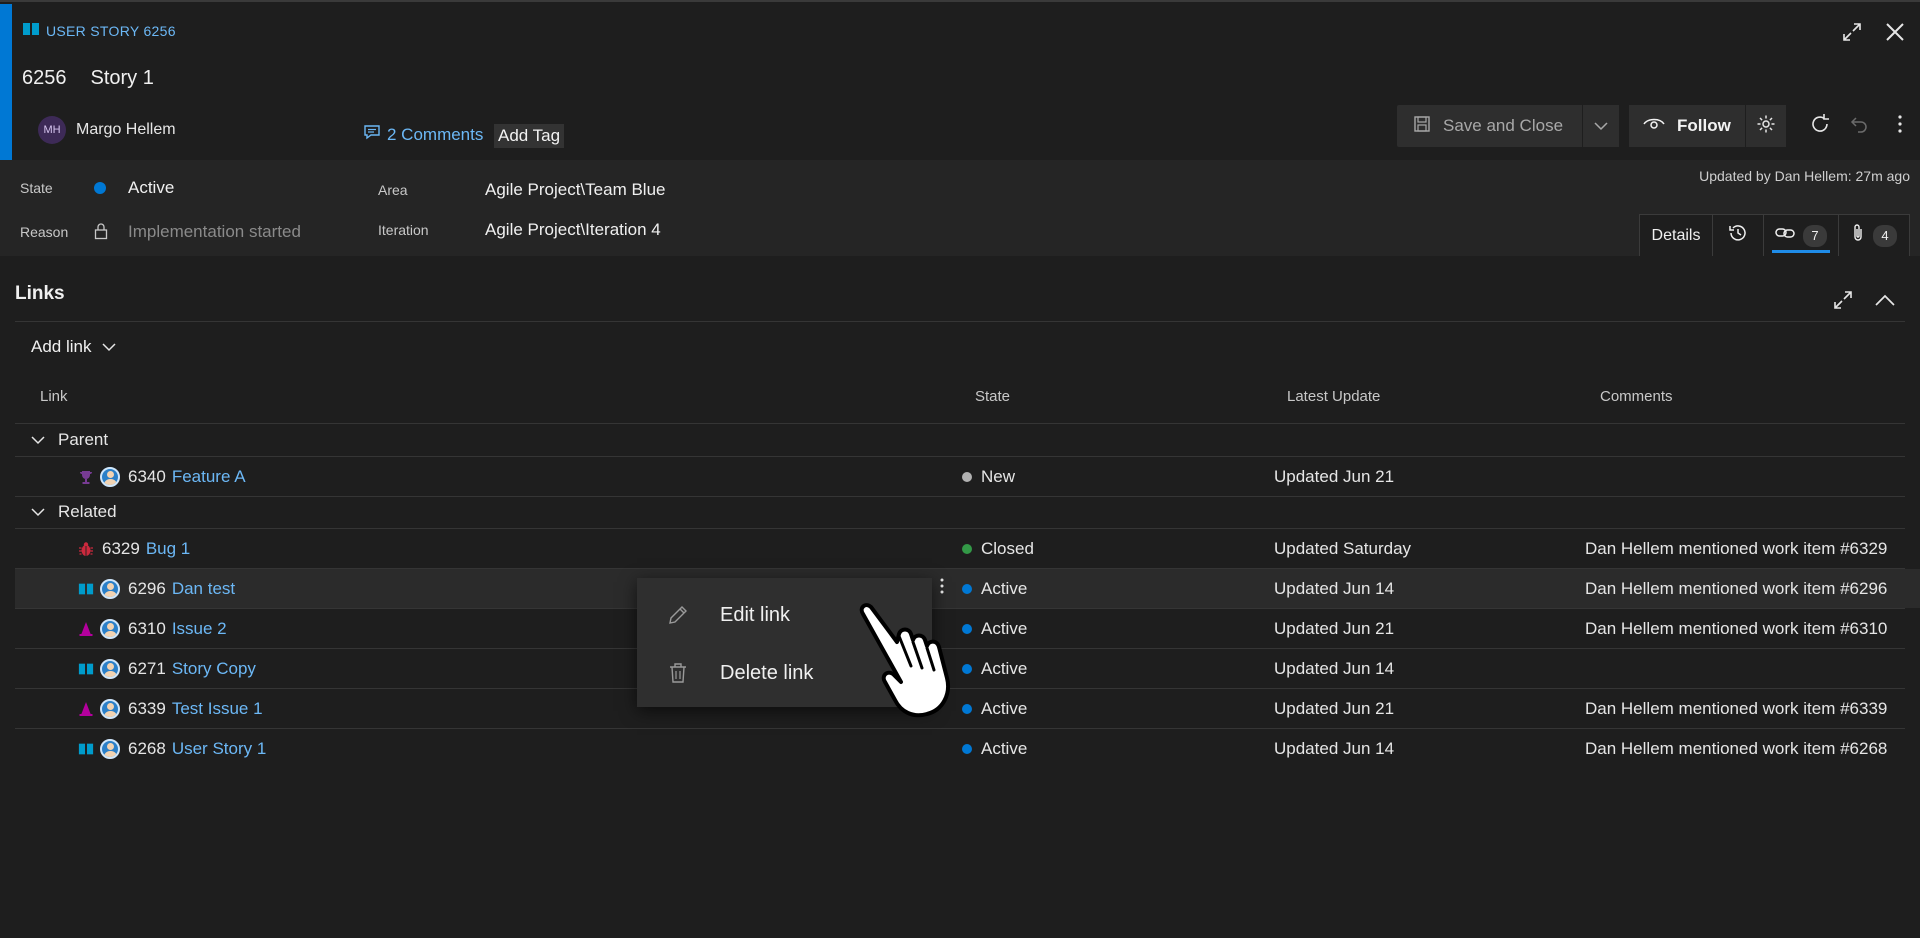 The image size is (1920, 938). What do you see at coordinates (1503, 125) in the screenshot?
I see `save-label: Save and Close` at bounding box center [1503, 125].